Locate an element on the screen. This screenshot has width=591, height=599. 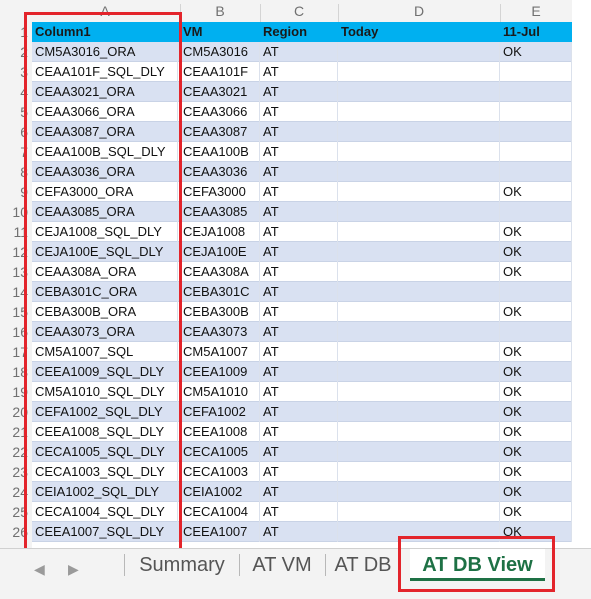
cell-vm: CEAA308A is located at coordinates (220, 272).